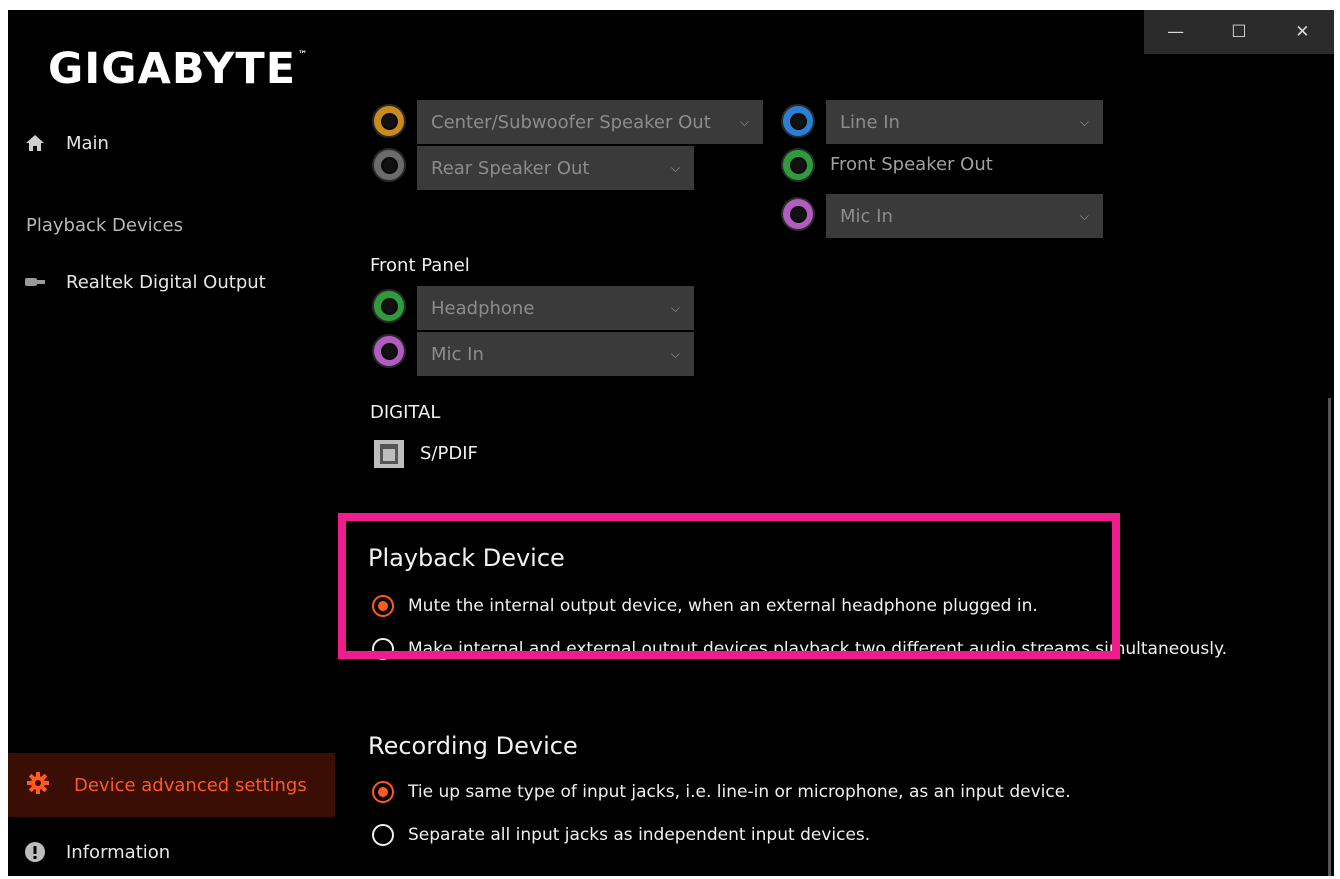 Image resolution: width=1340 pixels, height=879 pixels. What do you see at coordinates (1302, 32) in the screenshot?
I see `close-button: ✕` at bounding box center [1302, 32].